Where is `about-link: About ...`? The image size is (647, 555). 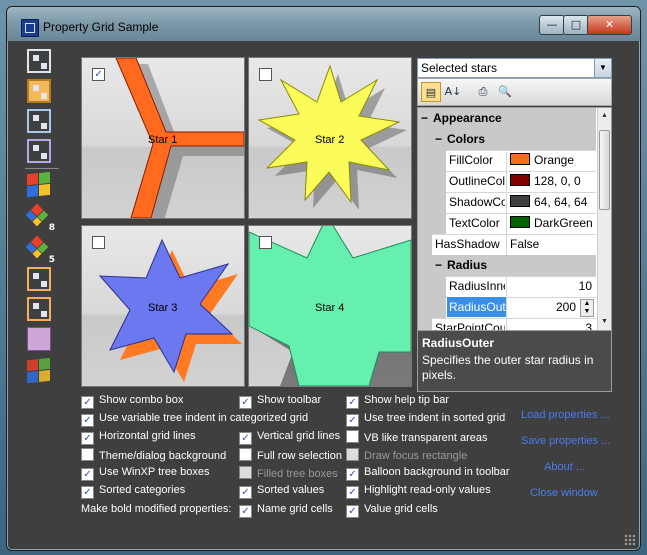 about-link: About ... is located at coordinates (564, 467).